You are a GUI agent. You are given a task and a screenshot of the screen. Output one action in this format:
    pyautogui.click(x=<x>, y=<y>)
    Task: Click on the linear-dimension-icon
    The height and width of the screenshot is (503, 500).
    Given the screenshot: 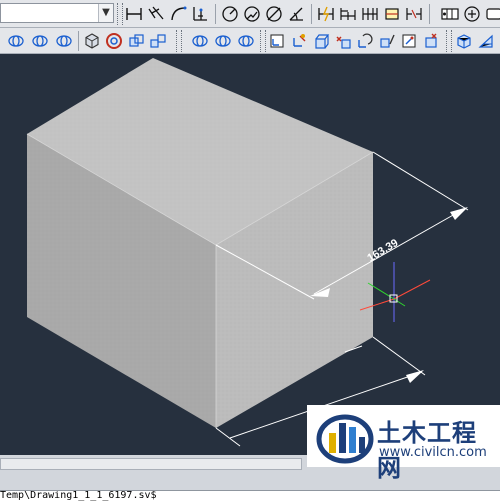 What is the action you would take?
    pyautogui.click(x=134, y=14)
    